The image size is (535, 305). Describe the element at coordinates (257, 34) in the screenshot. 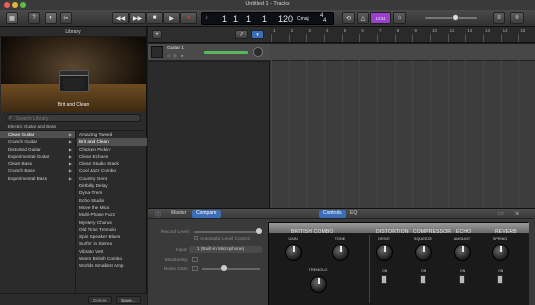

I see `catch-playhead-button: ▾` at that location.